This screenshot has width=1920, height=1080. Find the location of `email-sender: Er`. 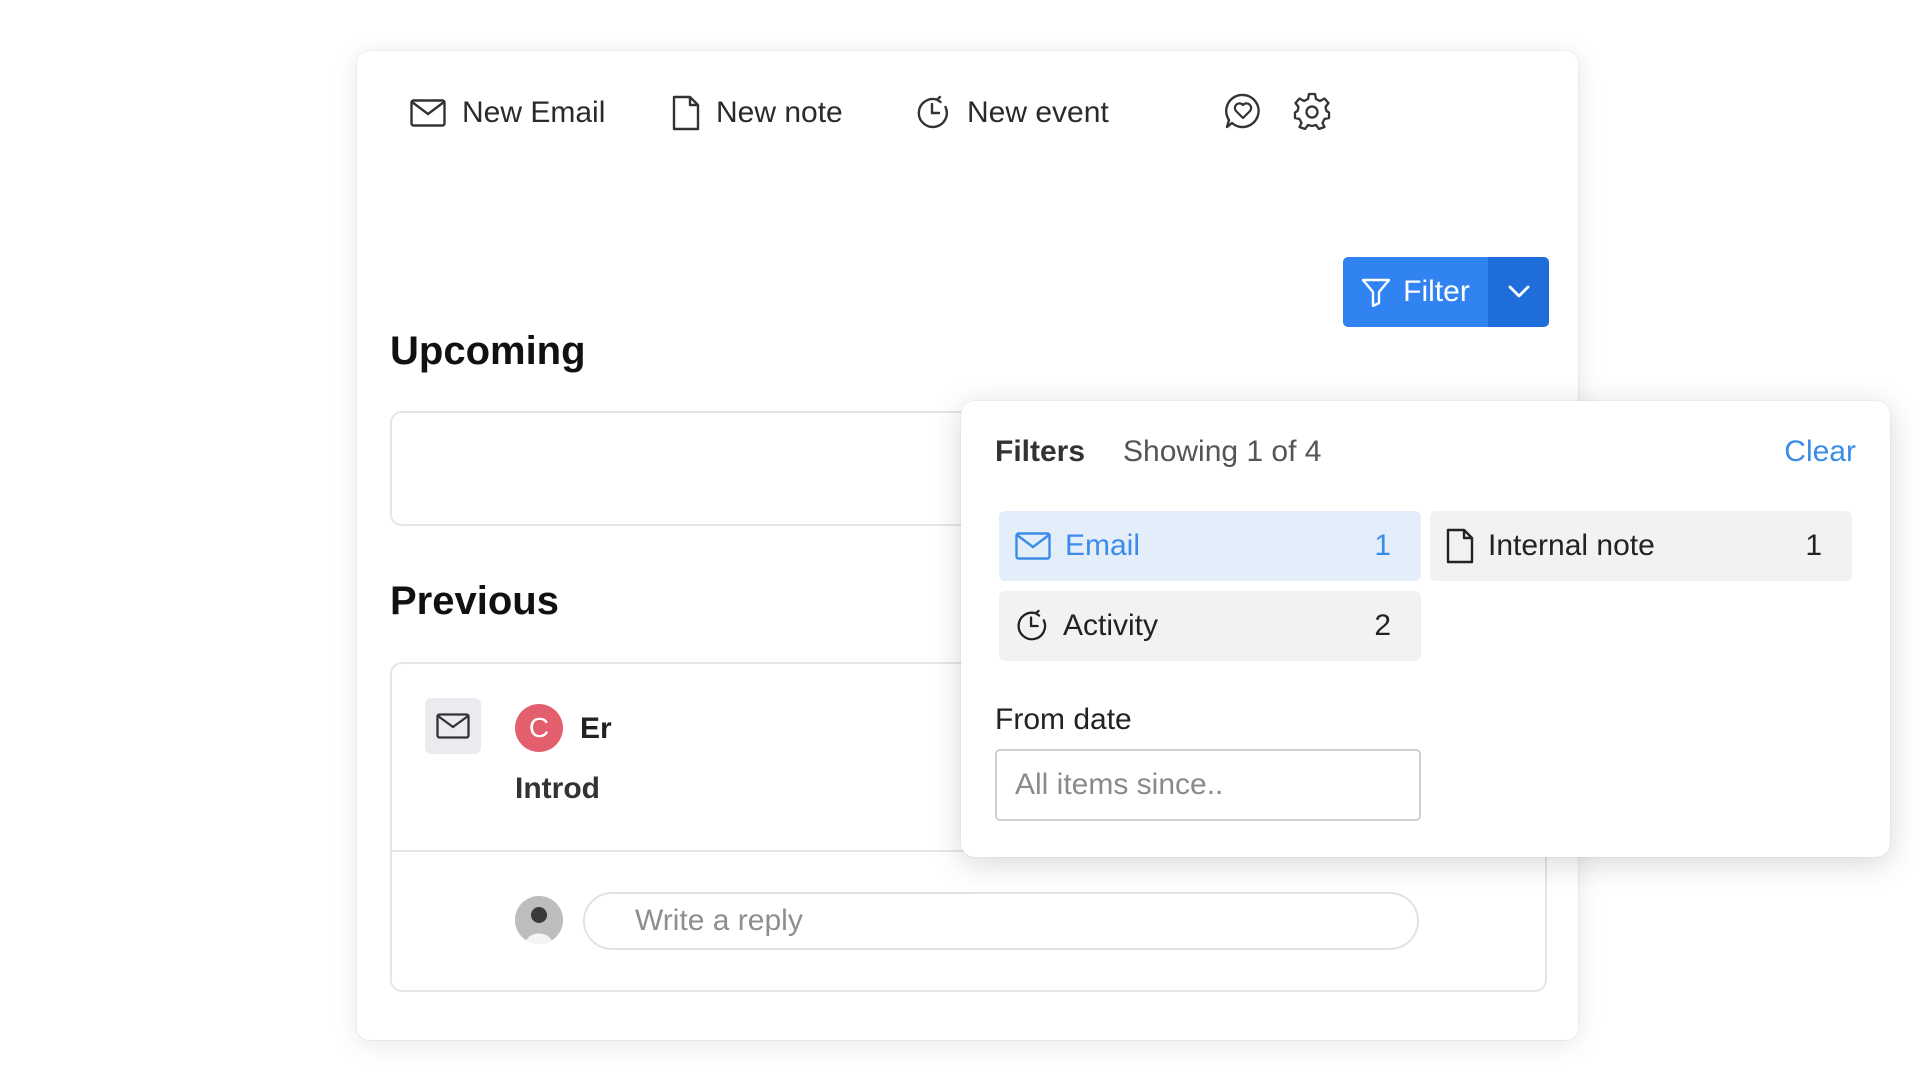

email-sender: Er is located at coordinates (596, 729).